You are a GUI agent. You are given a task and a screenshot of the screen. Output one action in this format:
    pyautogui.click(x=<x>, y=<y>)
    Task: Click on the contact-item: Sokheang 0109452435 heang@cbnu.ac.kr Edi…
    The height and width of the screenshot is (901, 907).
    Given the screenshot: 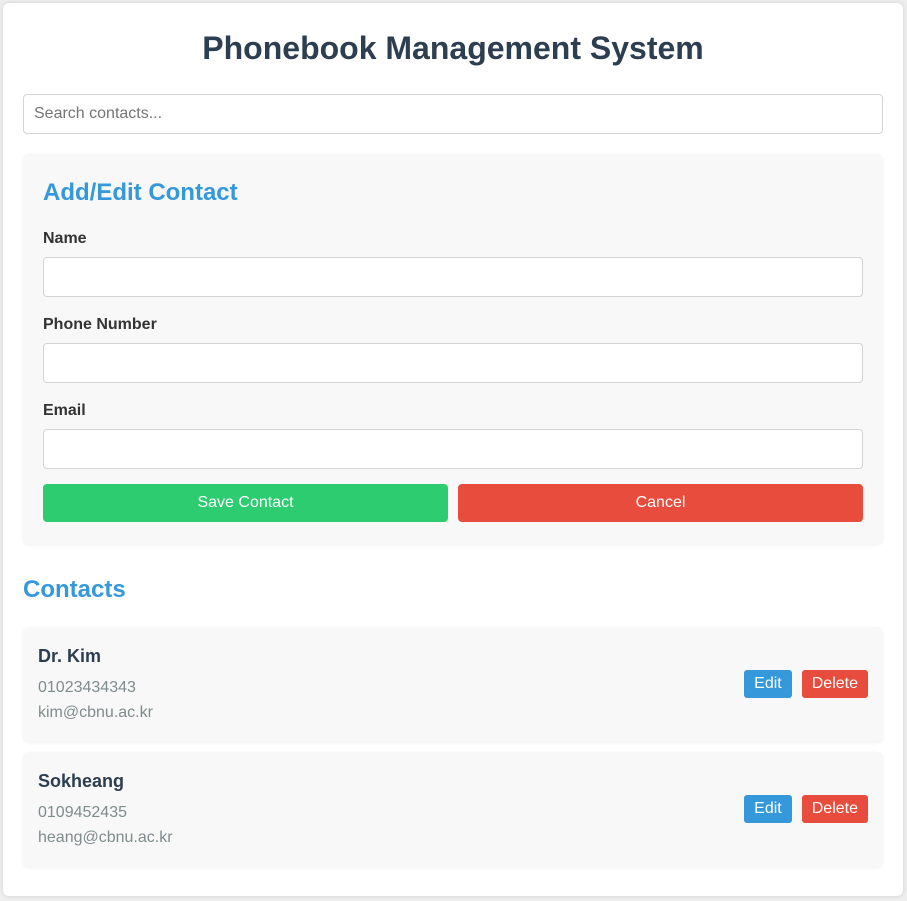 What is the action you would take?
    pyautogui.click(x=453, y=809)
    